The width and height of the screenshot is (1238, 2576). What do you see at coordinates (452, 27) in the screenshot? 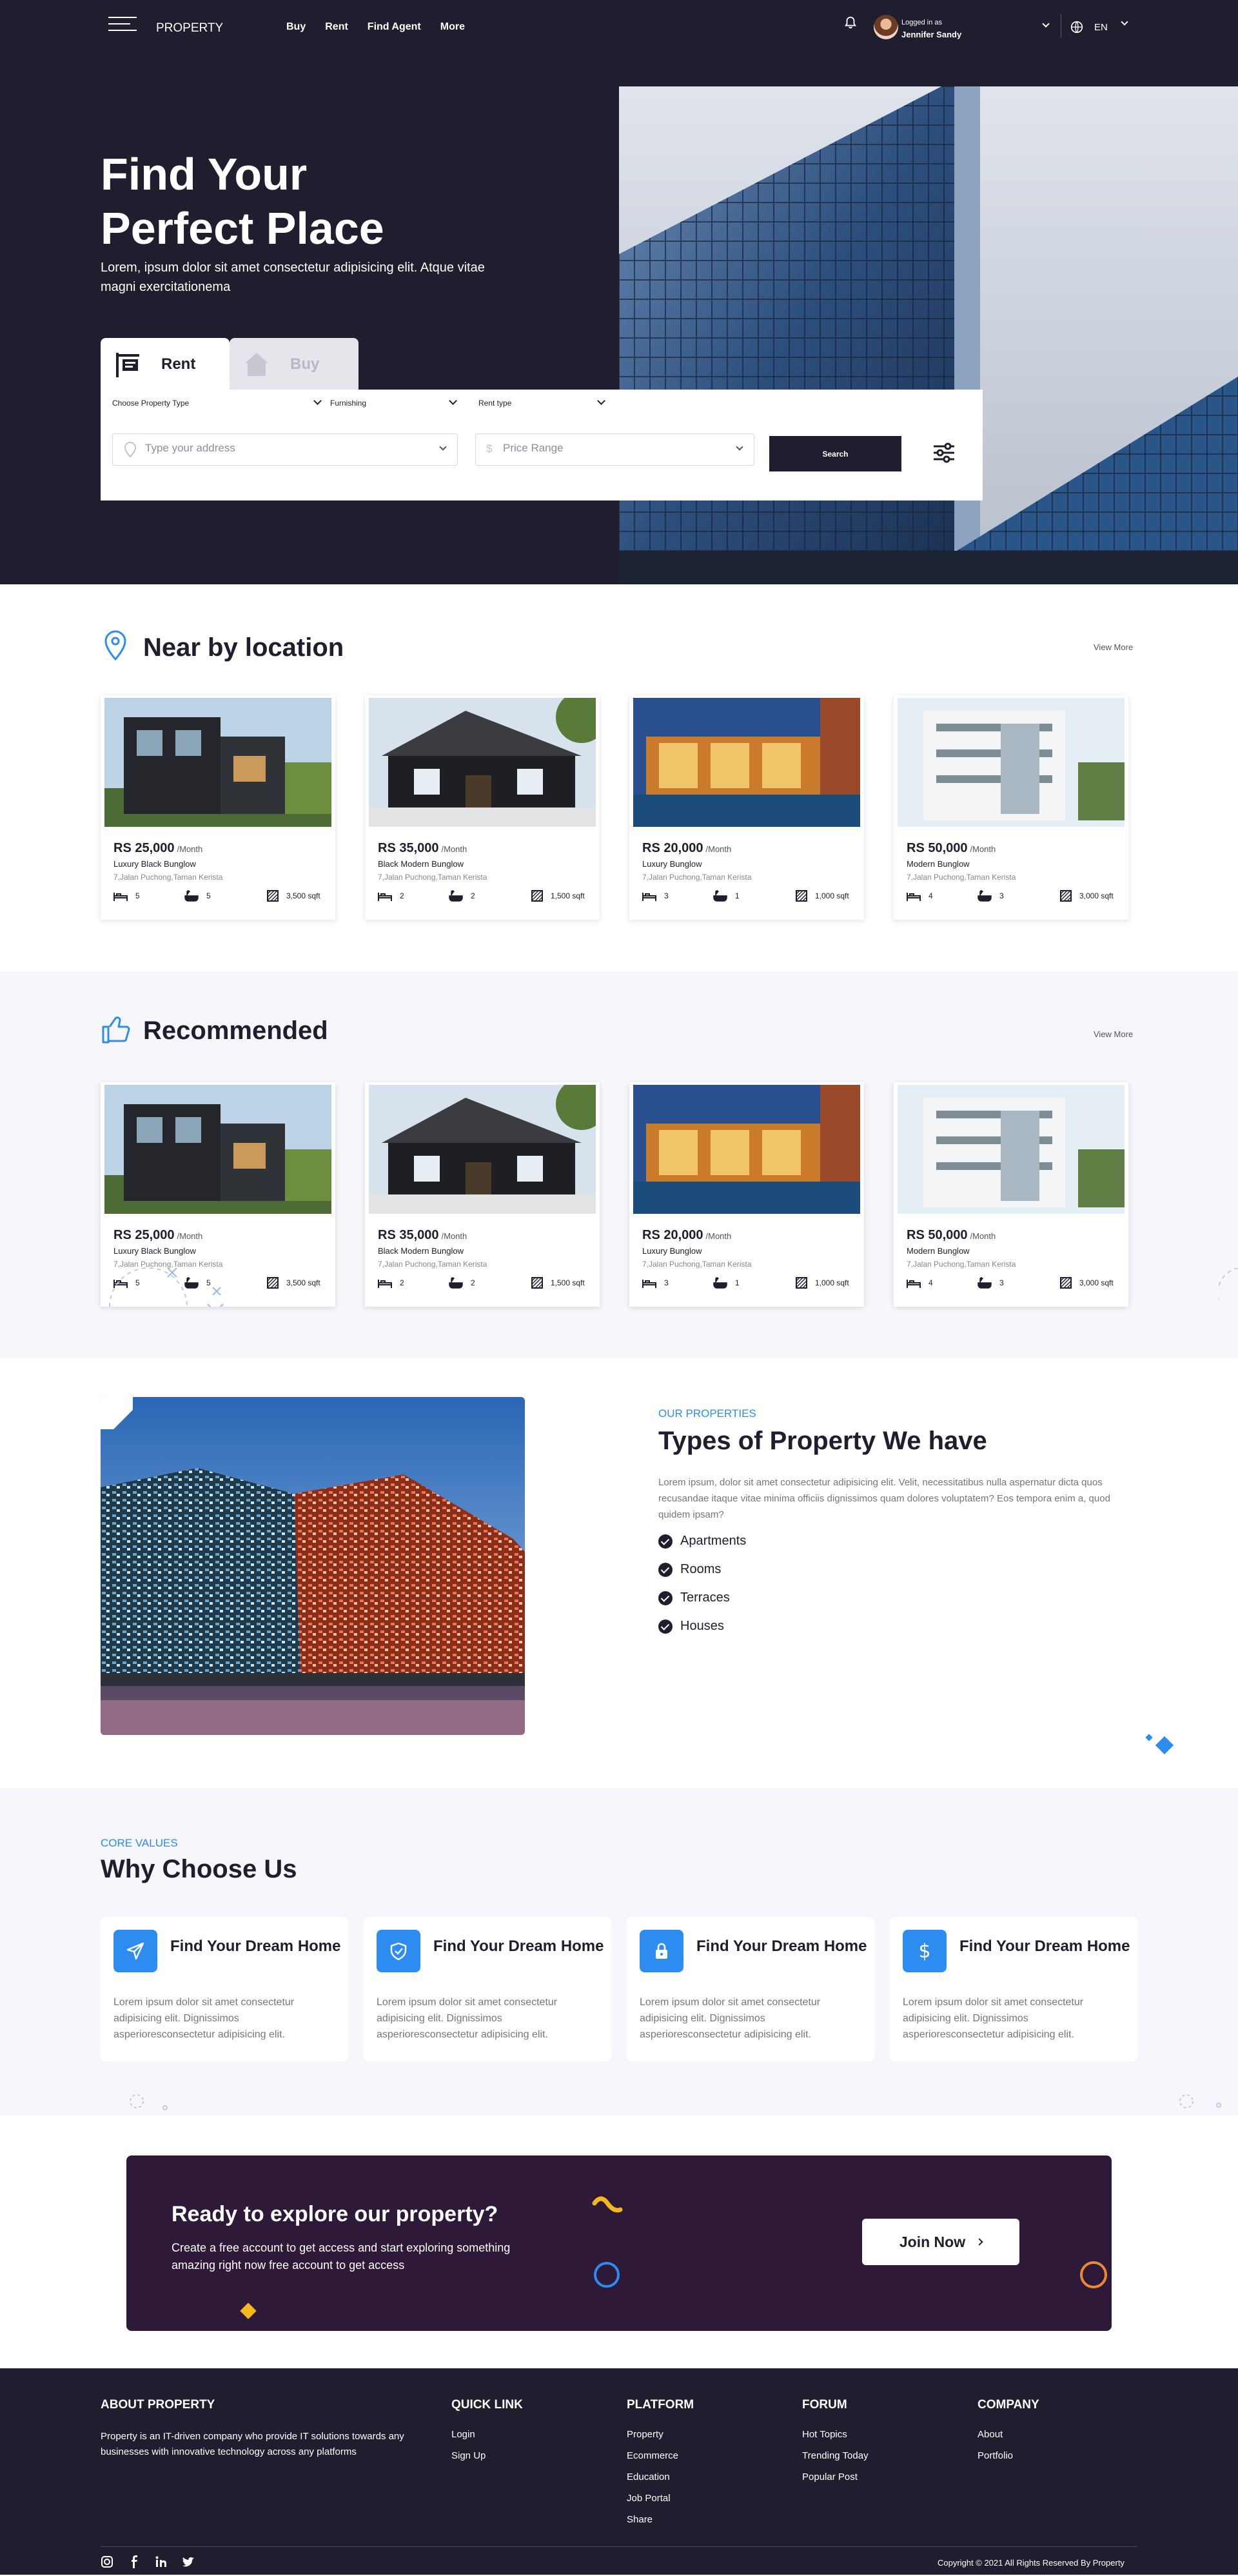
I see `nav-more: More` at bounding box center [452, 27].